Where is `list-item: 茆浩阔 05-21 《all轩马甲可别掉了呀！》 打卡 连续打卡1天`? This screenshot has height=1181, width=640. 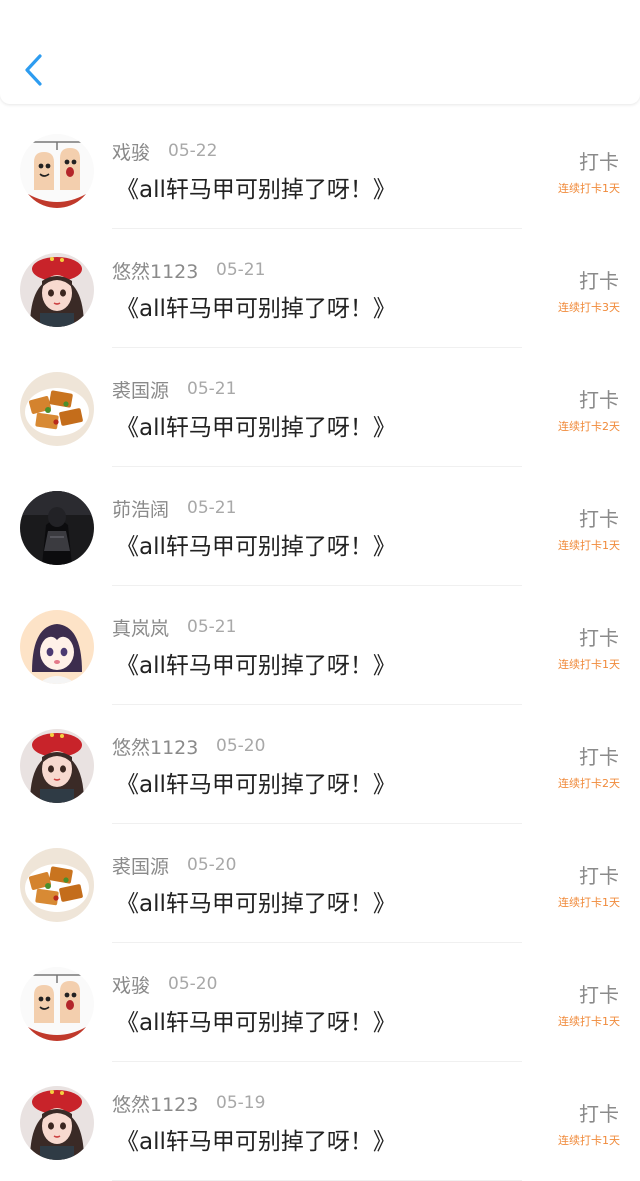
list-item: 茆浩阔 05-21 《all轩马甲可别掉了呀！》 打卡 连续打卡1天 is located at coordinates (320, 526).